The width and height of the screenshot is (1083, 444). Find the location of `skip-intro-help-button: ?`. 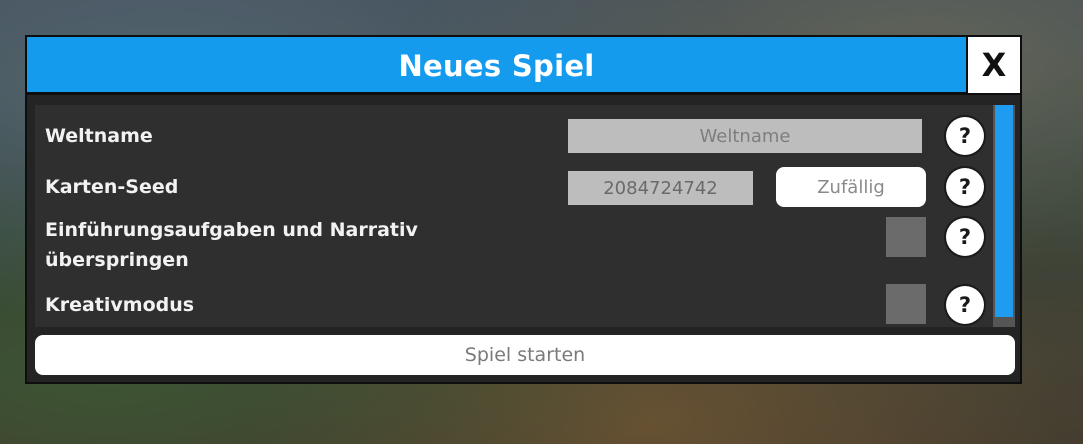

skip-intro-help-button: ? is located at coordinates (965, 237).